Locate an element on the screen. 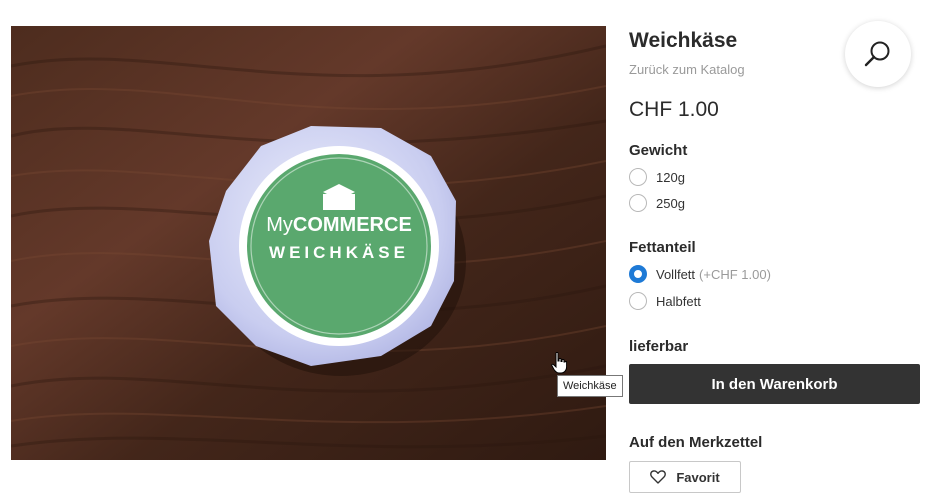 This screenshot has width=926, height=502. product-price: CHF 1.00 is located at coordinates (674, 109).